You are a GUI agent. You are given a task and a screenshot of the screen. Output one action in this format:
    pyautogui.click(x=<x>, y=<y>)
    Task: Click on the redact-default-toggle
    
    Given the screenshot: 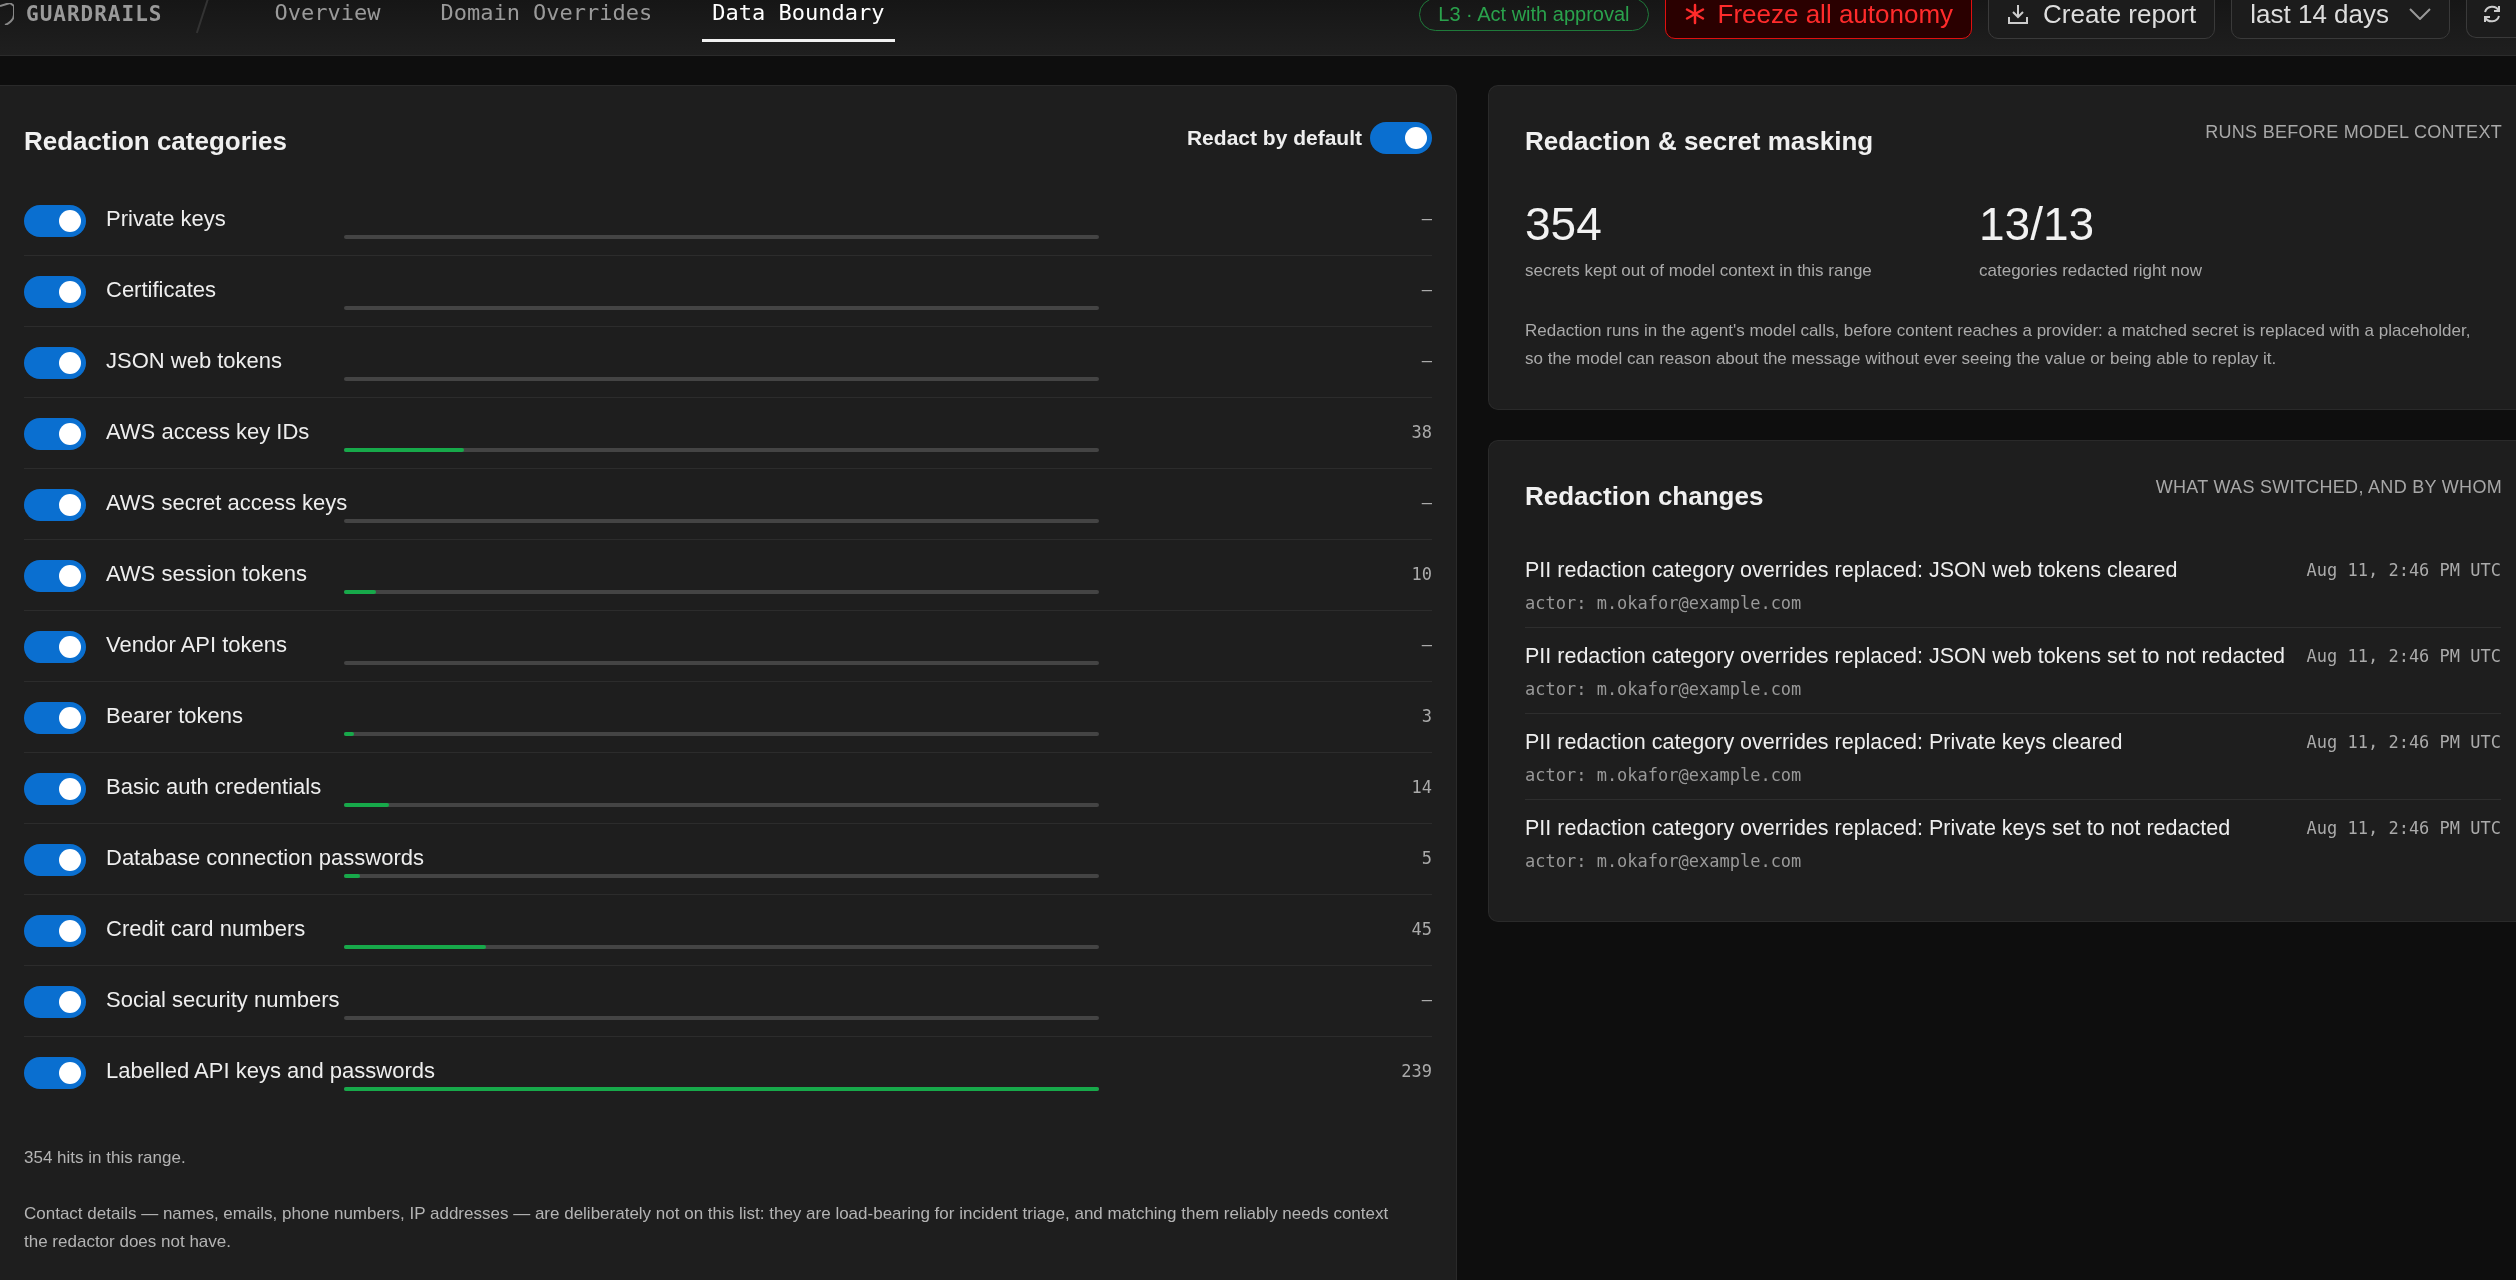 What is the action you would take?
    pyautogui.click(x=1401, y=138)
    